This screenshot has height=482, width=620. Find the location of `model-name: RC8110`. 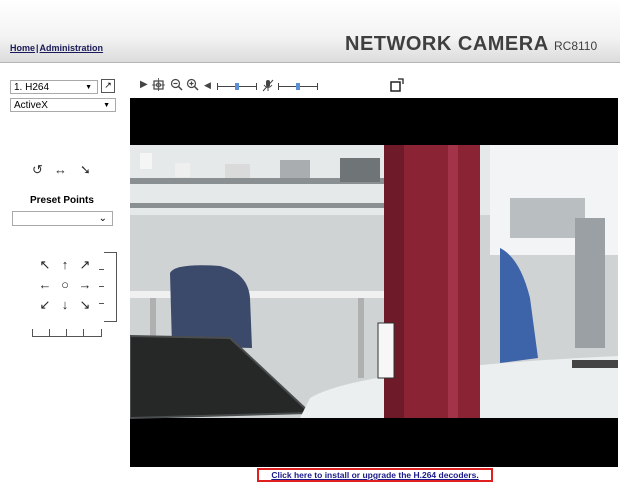

model-name: RC8110 is located at coordinates (576, 46).